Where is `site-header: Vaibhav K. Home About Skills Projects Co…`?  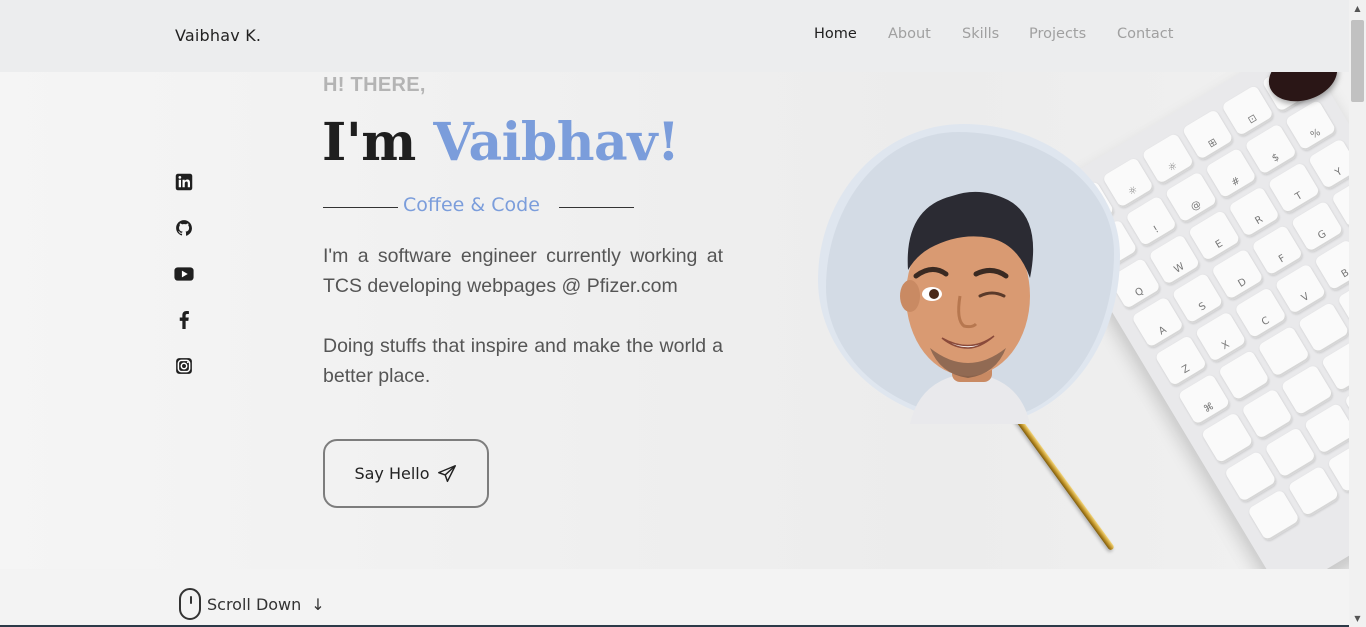
site-header: Vaibhav K. Home About Skills Projects Co… is located at coordinates (674, 36).